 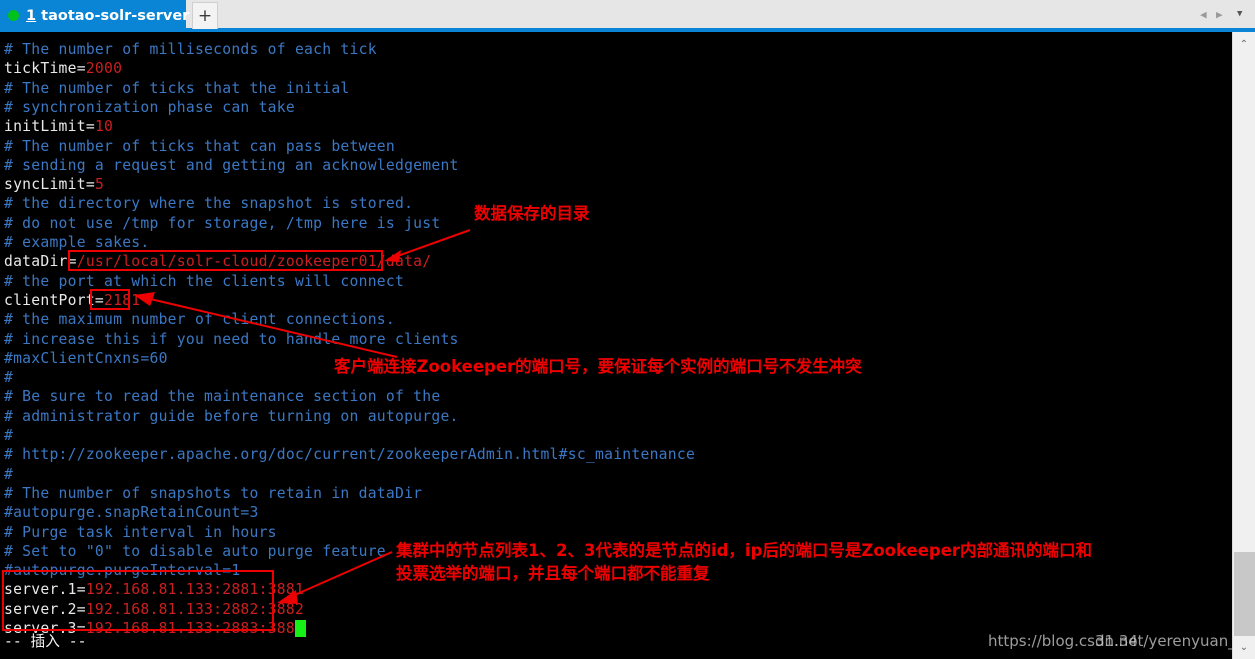 I want to click on terminal-comment: #maxClientCnxns=60, so click(x=86, y=358).